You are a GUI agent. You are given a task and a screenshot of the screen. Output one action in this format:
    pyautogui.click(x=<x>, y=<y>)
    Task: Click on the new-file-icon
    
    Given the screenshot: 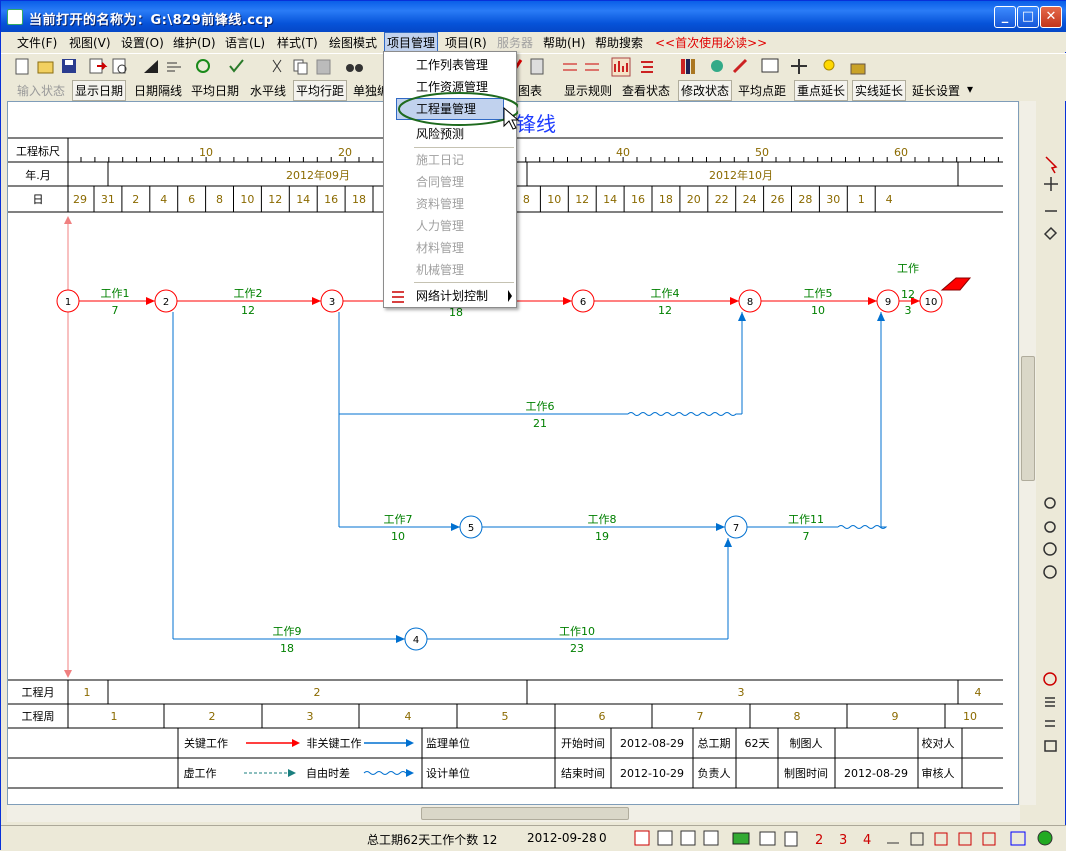 What is the action you would take?
    pyautogui.click(x=22, y=66)
    